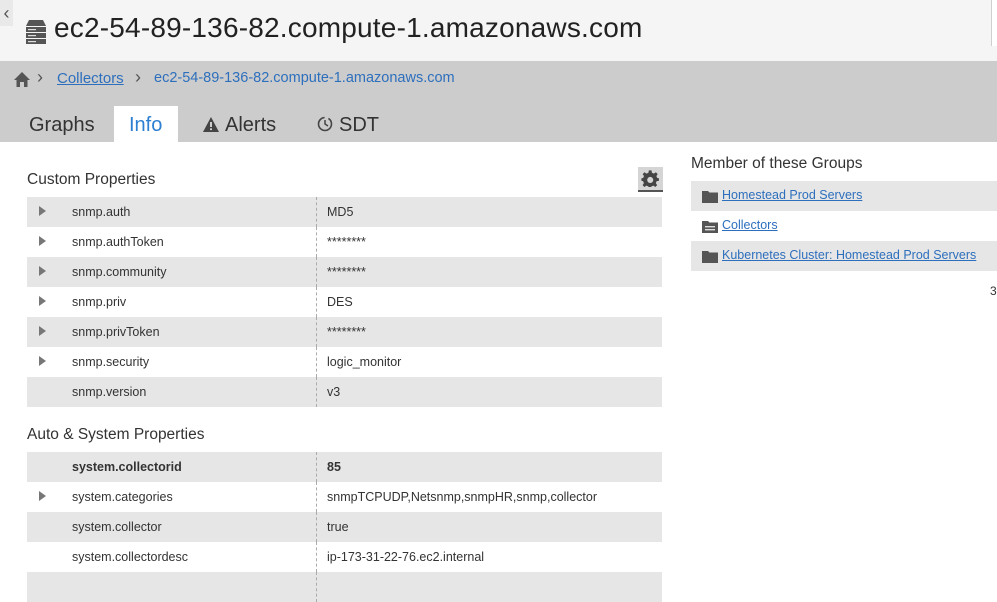 This screenshot has width=997, height=602. Describe the element at coordinates (118, 242) in the screenshot. I see `property-name: snmp.authToken` at that location.